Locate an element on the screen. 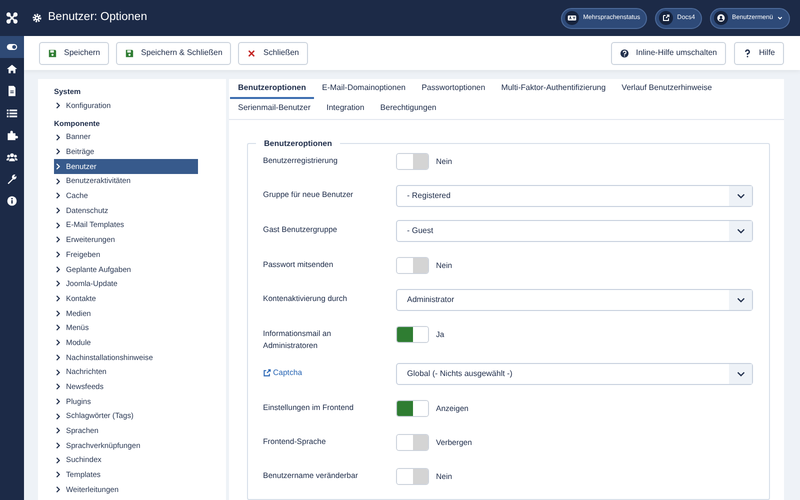 This screenshot has width=800, height=500. toolbar-button: Hilfe is located at coordinates (759, 53).